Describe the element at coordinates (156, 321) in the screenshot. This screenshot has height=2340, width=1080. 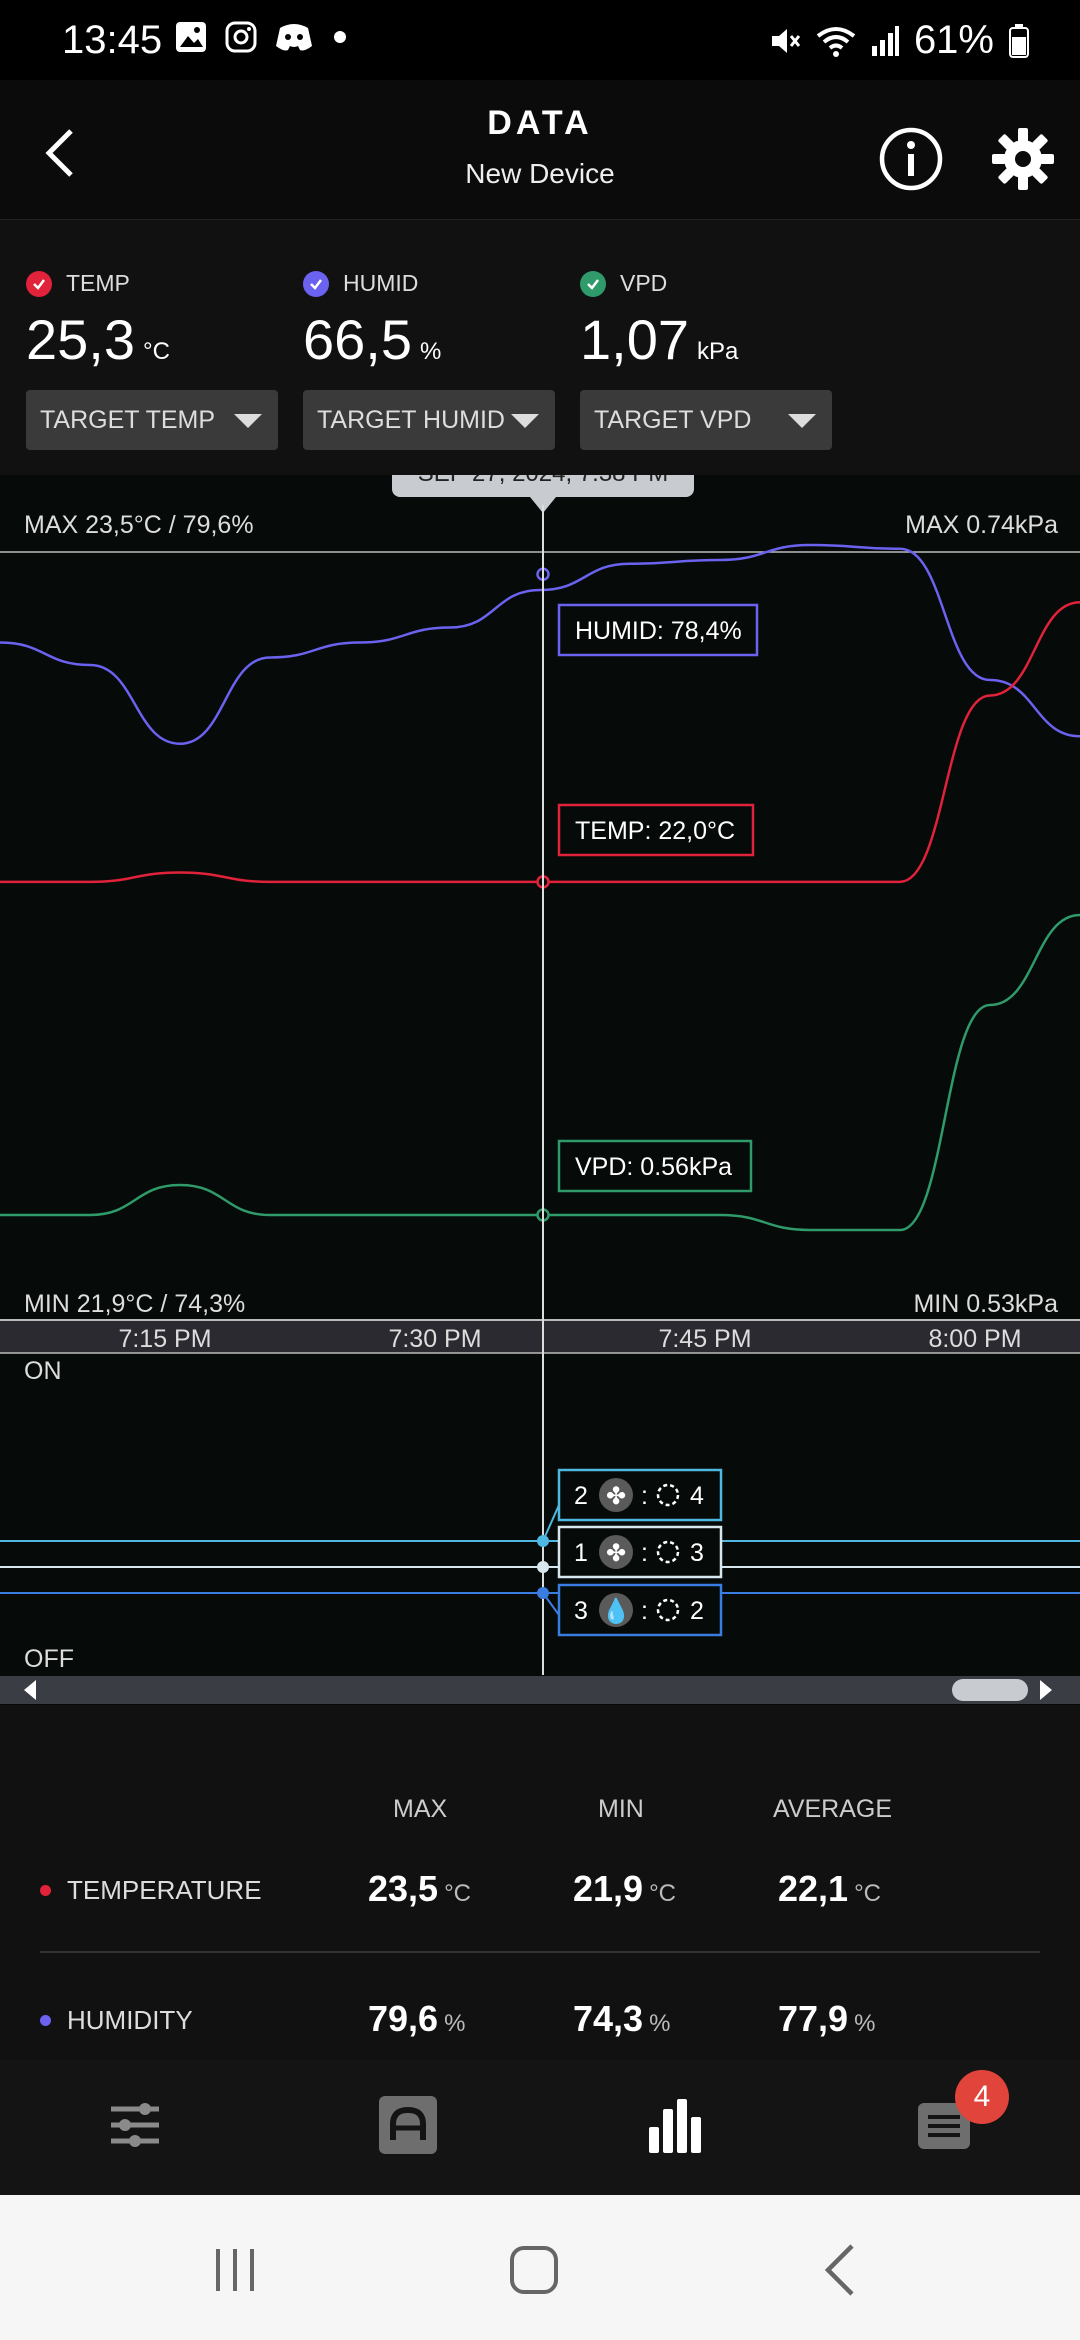
I see `temp-reading: TEMP 25,3 °C` at that location.